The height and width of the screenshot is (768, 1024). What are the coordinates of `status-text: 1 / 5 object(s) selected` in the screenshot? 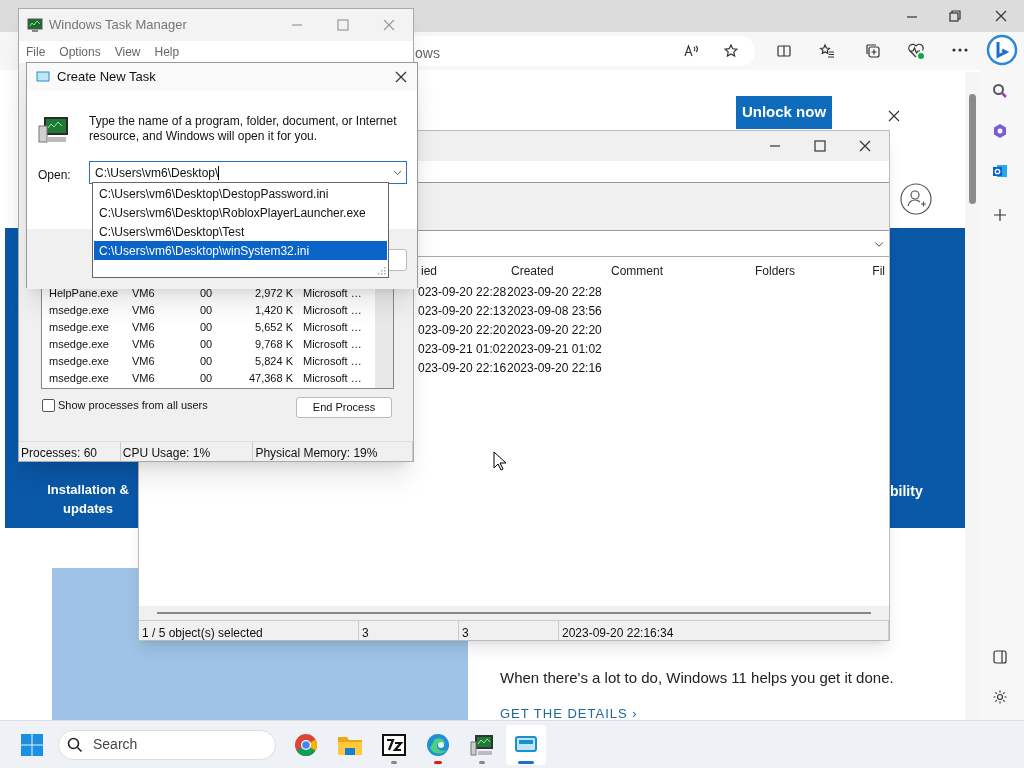 It's located at (249, 630).